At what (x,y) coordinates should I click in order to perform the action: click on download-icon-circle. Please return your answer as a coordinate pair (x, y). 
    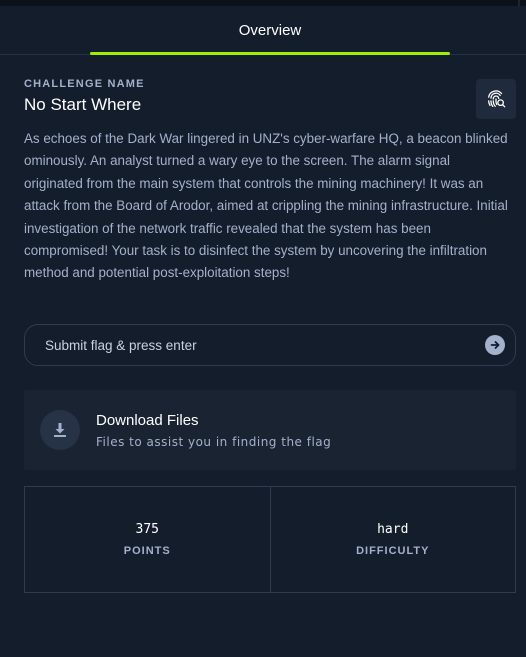
    Looking at the image, I should click on (60, 430).